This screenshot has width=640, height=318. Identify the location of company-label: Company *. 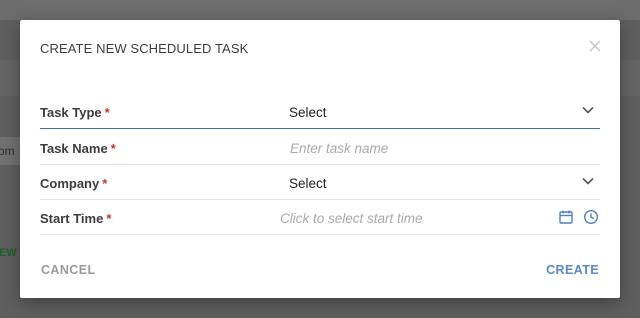
(74, 183).